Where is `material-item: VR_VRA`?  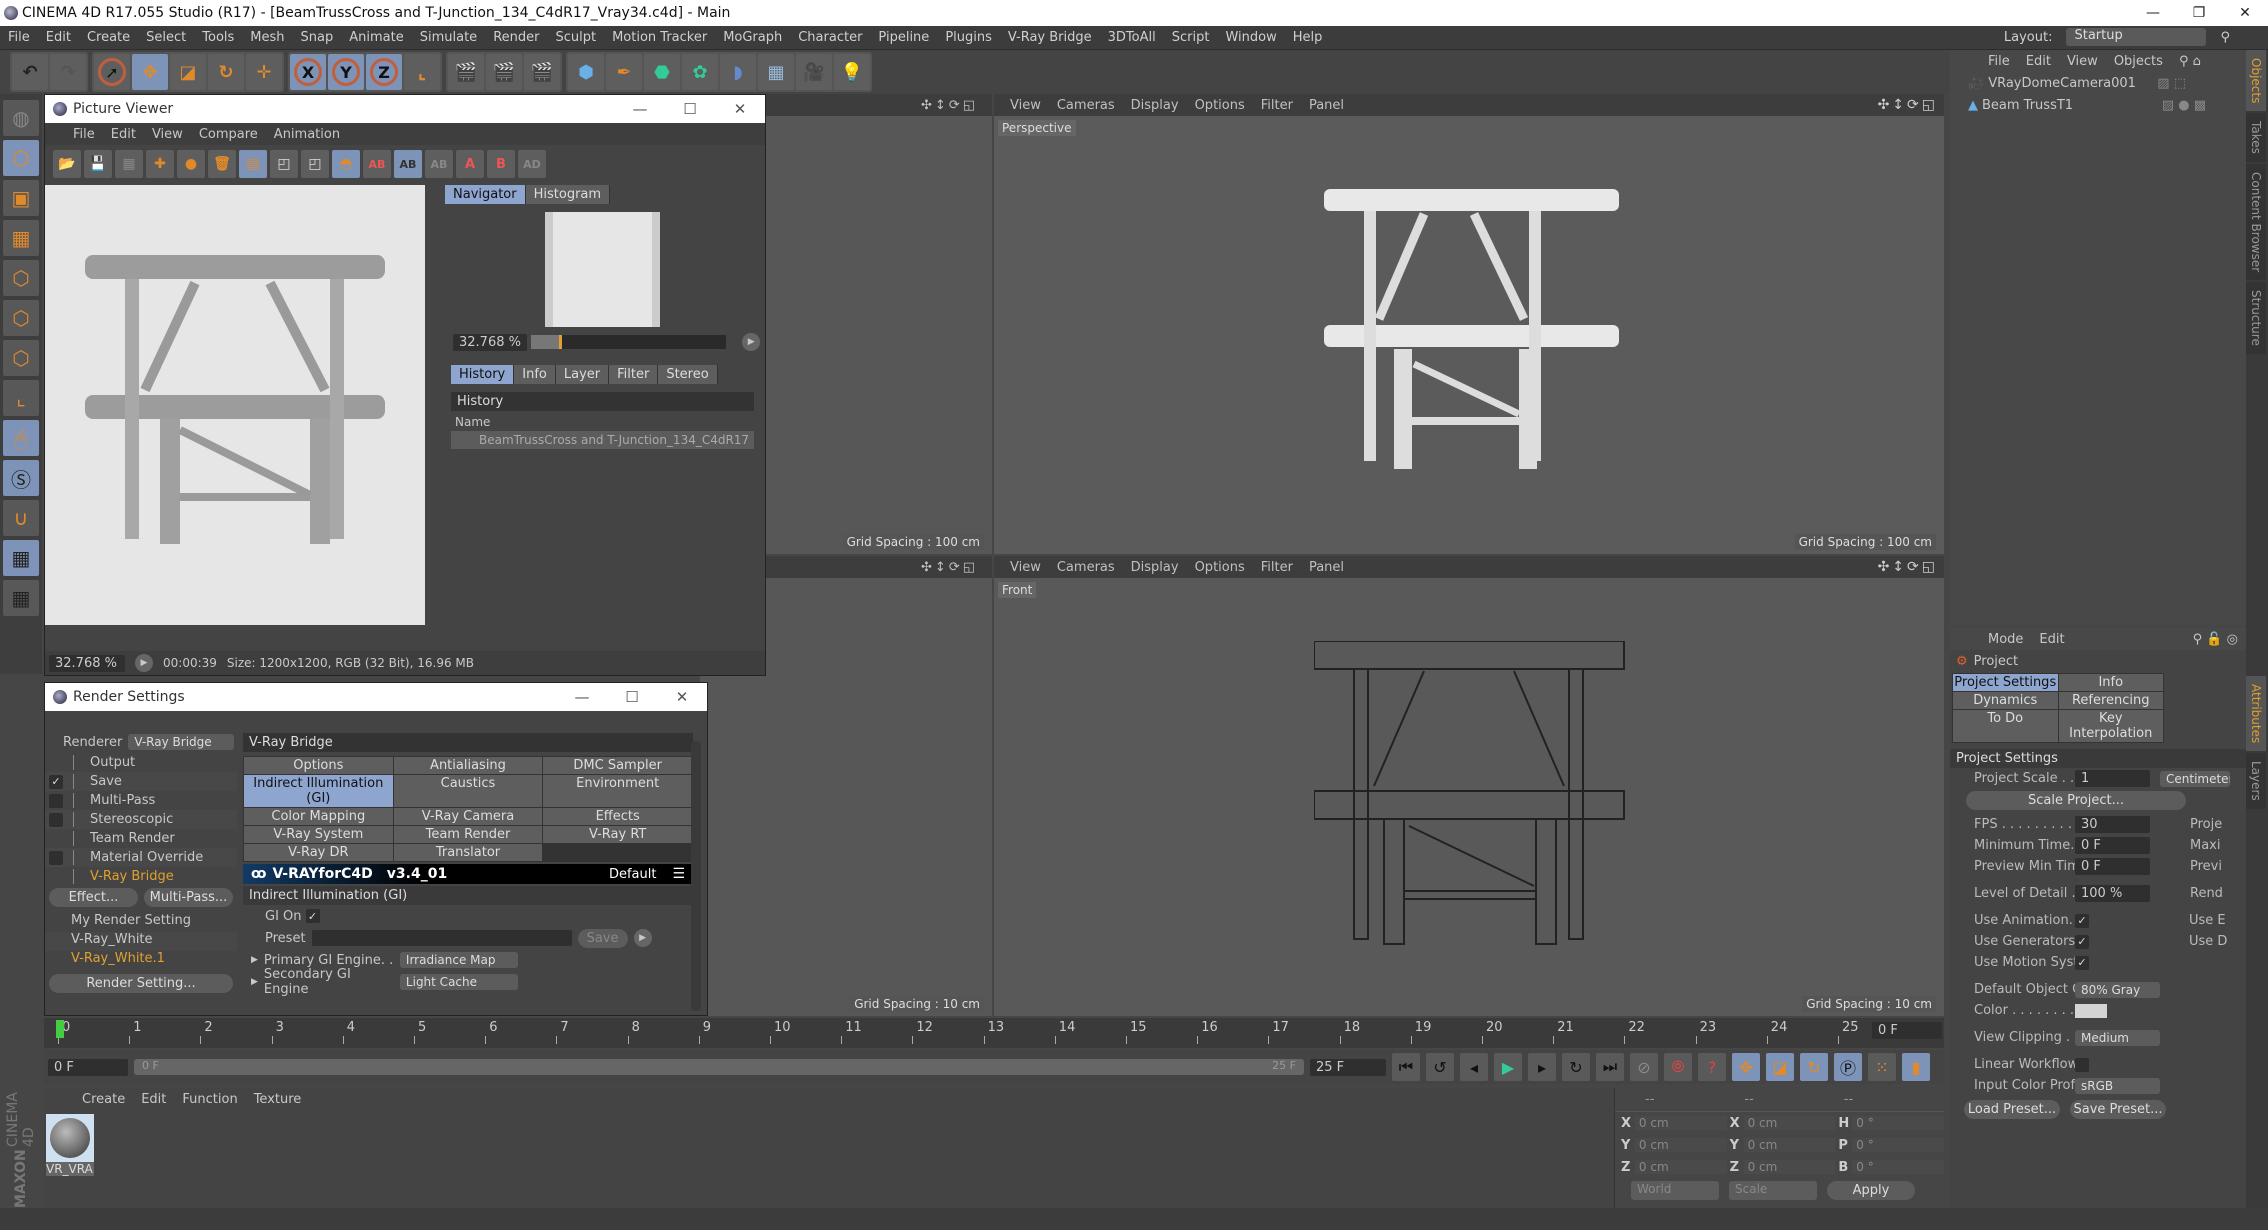 material-item: VR_VRA is located at coordinates (70, 1145).